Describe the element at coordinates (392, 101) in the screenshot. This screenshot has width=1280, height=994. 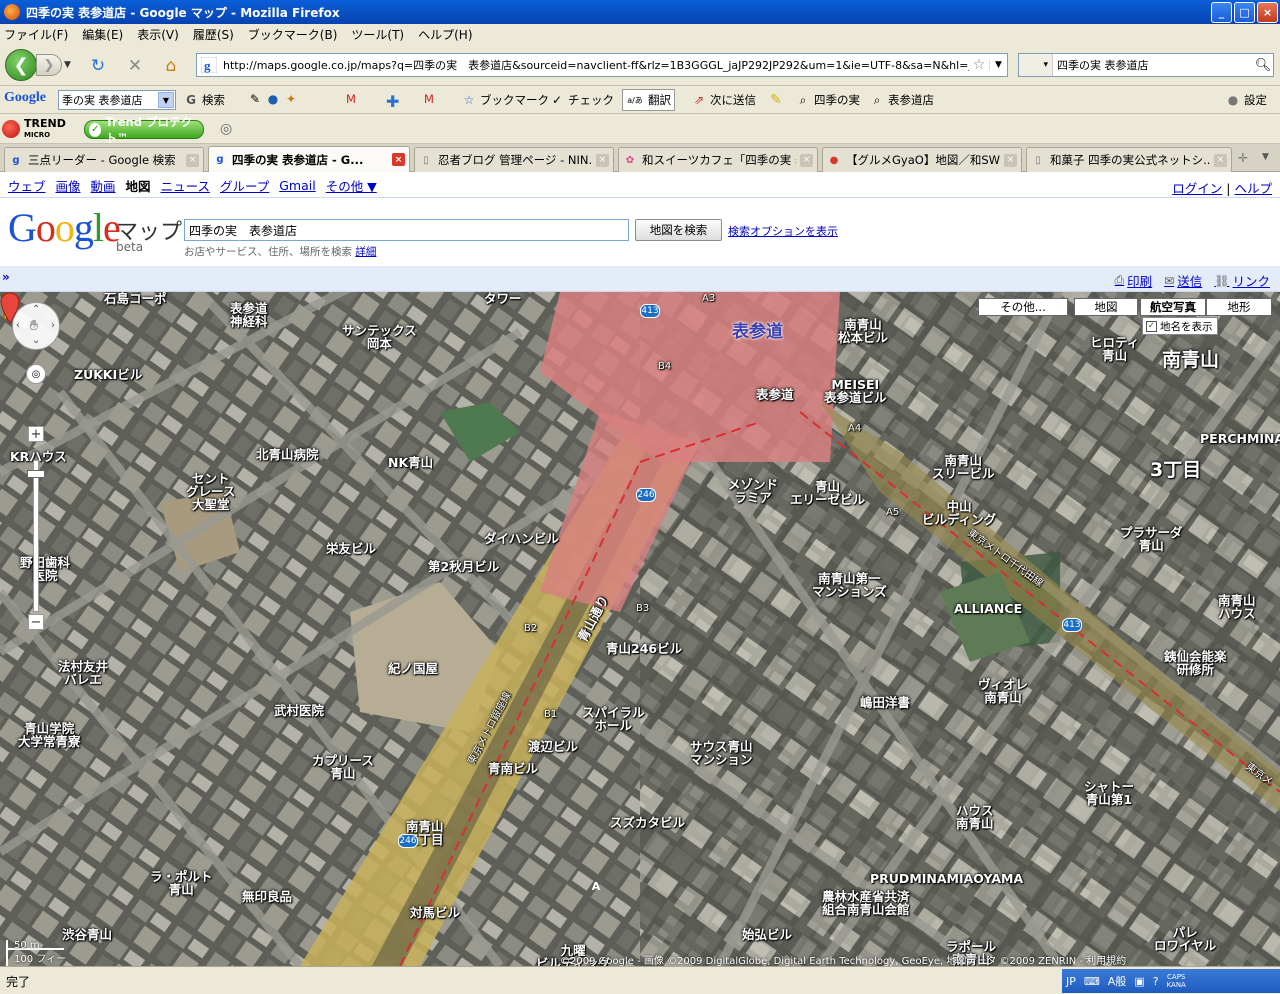
I see `plus-icon: ✚` at that location.